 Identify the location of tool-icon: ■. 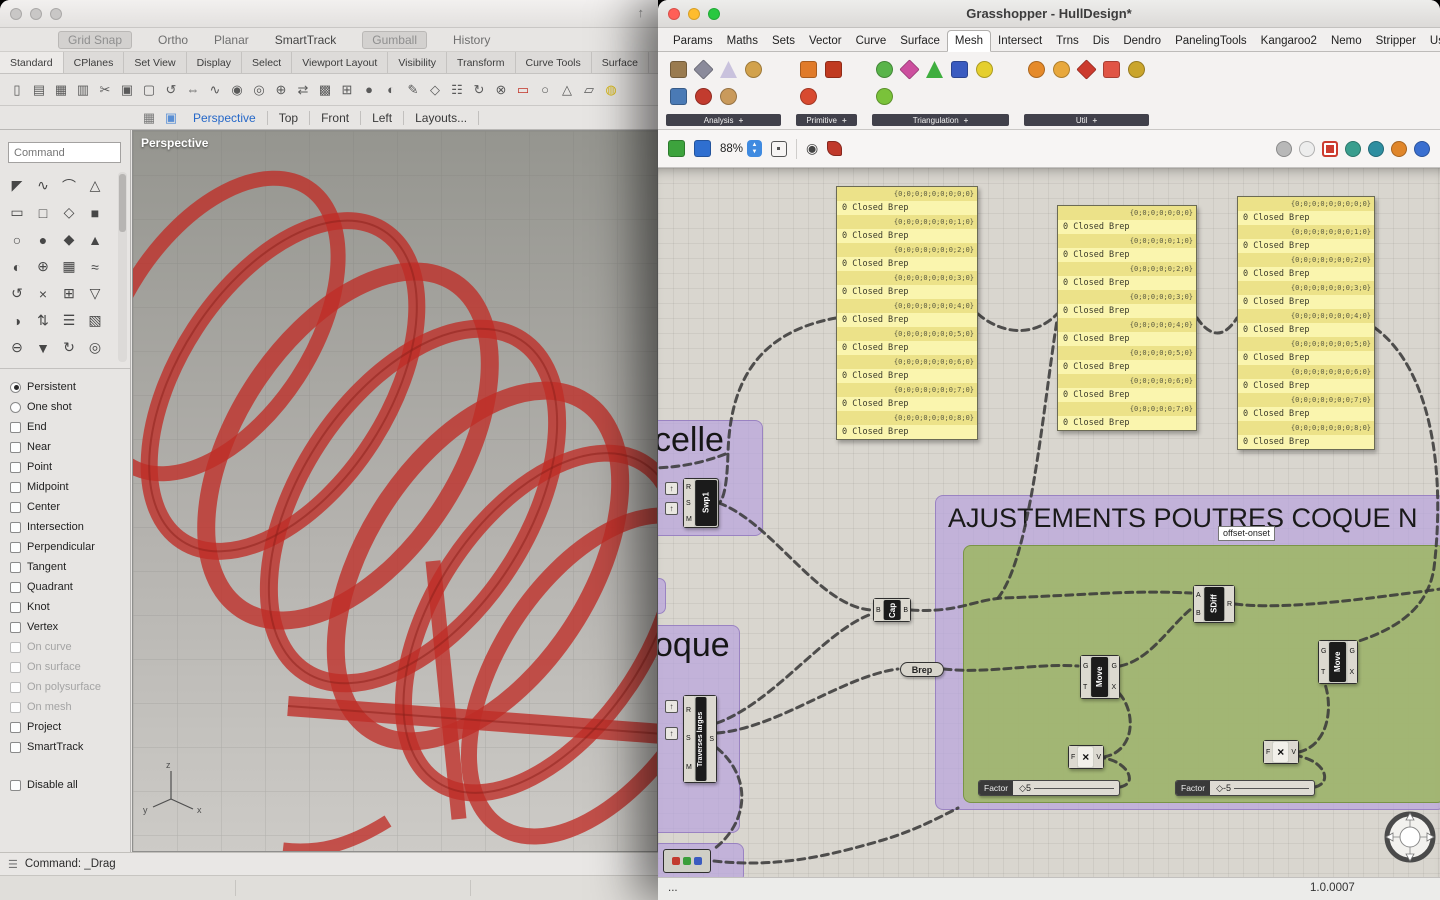
(95, 212).